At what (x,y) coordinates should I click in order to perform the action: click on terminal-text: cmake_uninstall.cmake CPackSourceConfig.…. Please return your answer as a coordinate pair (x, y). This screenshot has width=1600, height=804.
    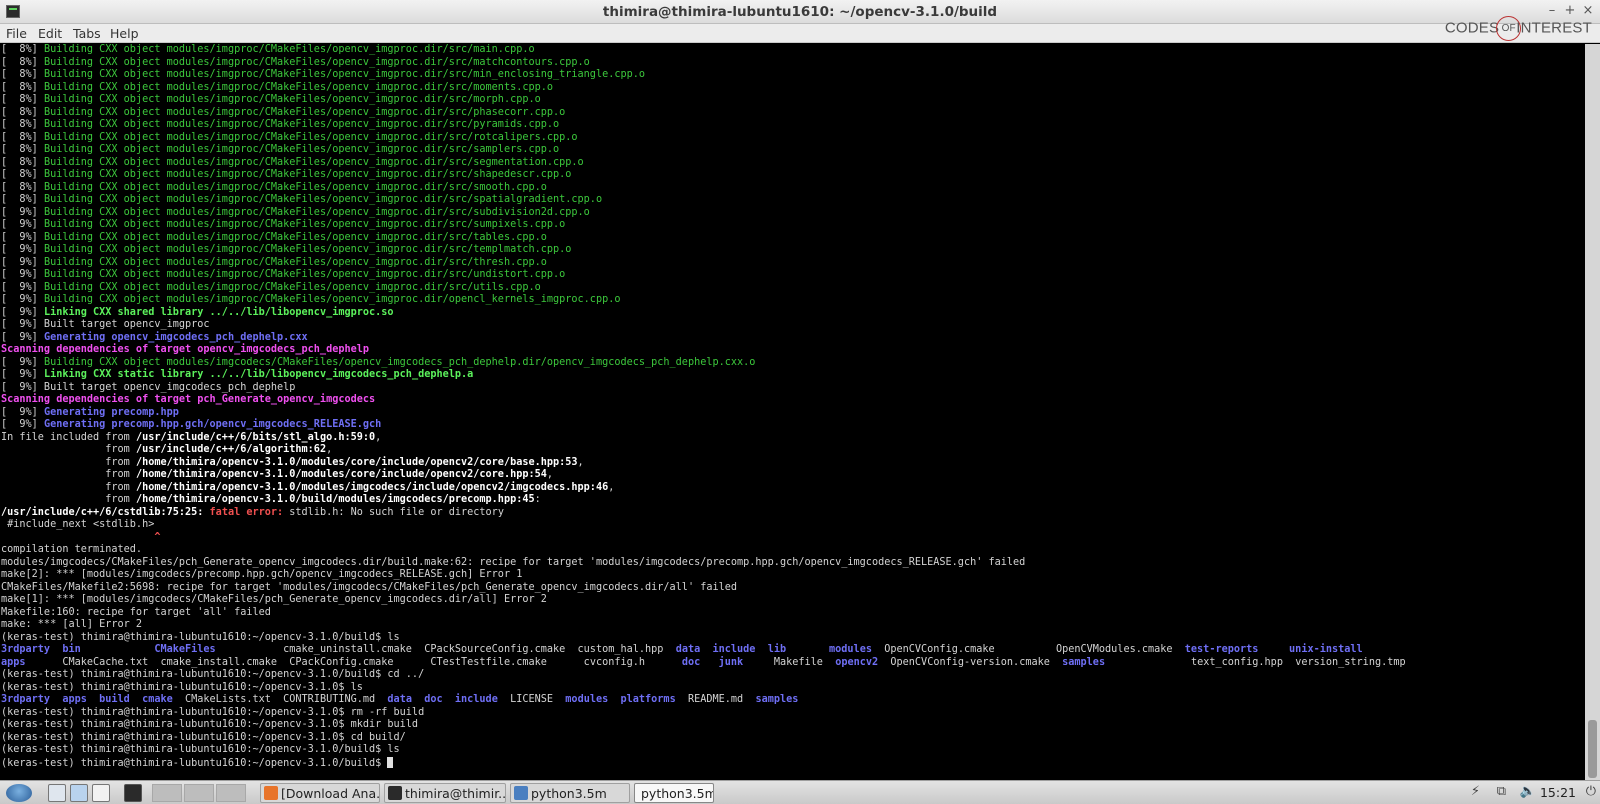
    Looking at the image, I should click on (445, 649).